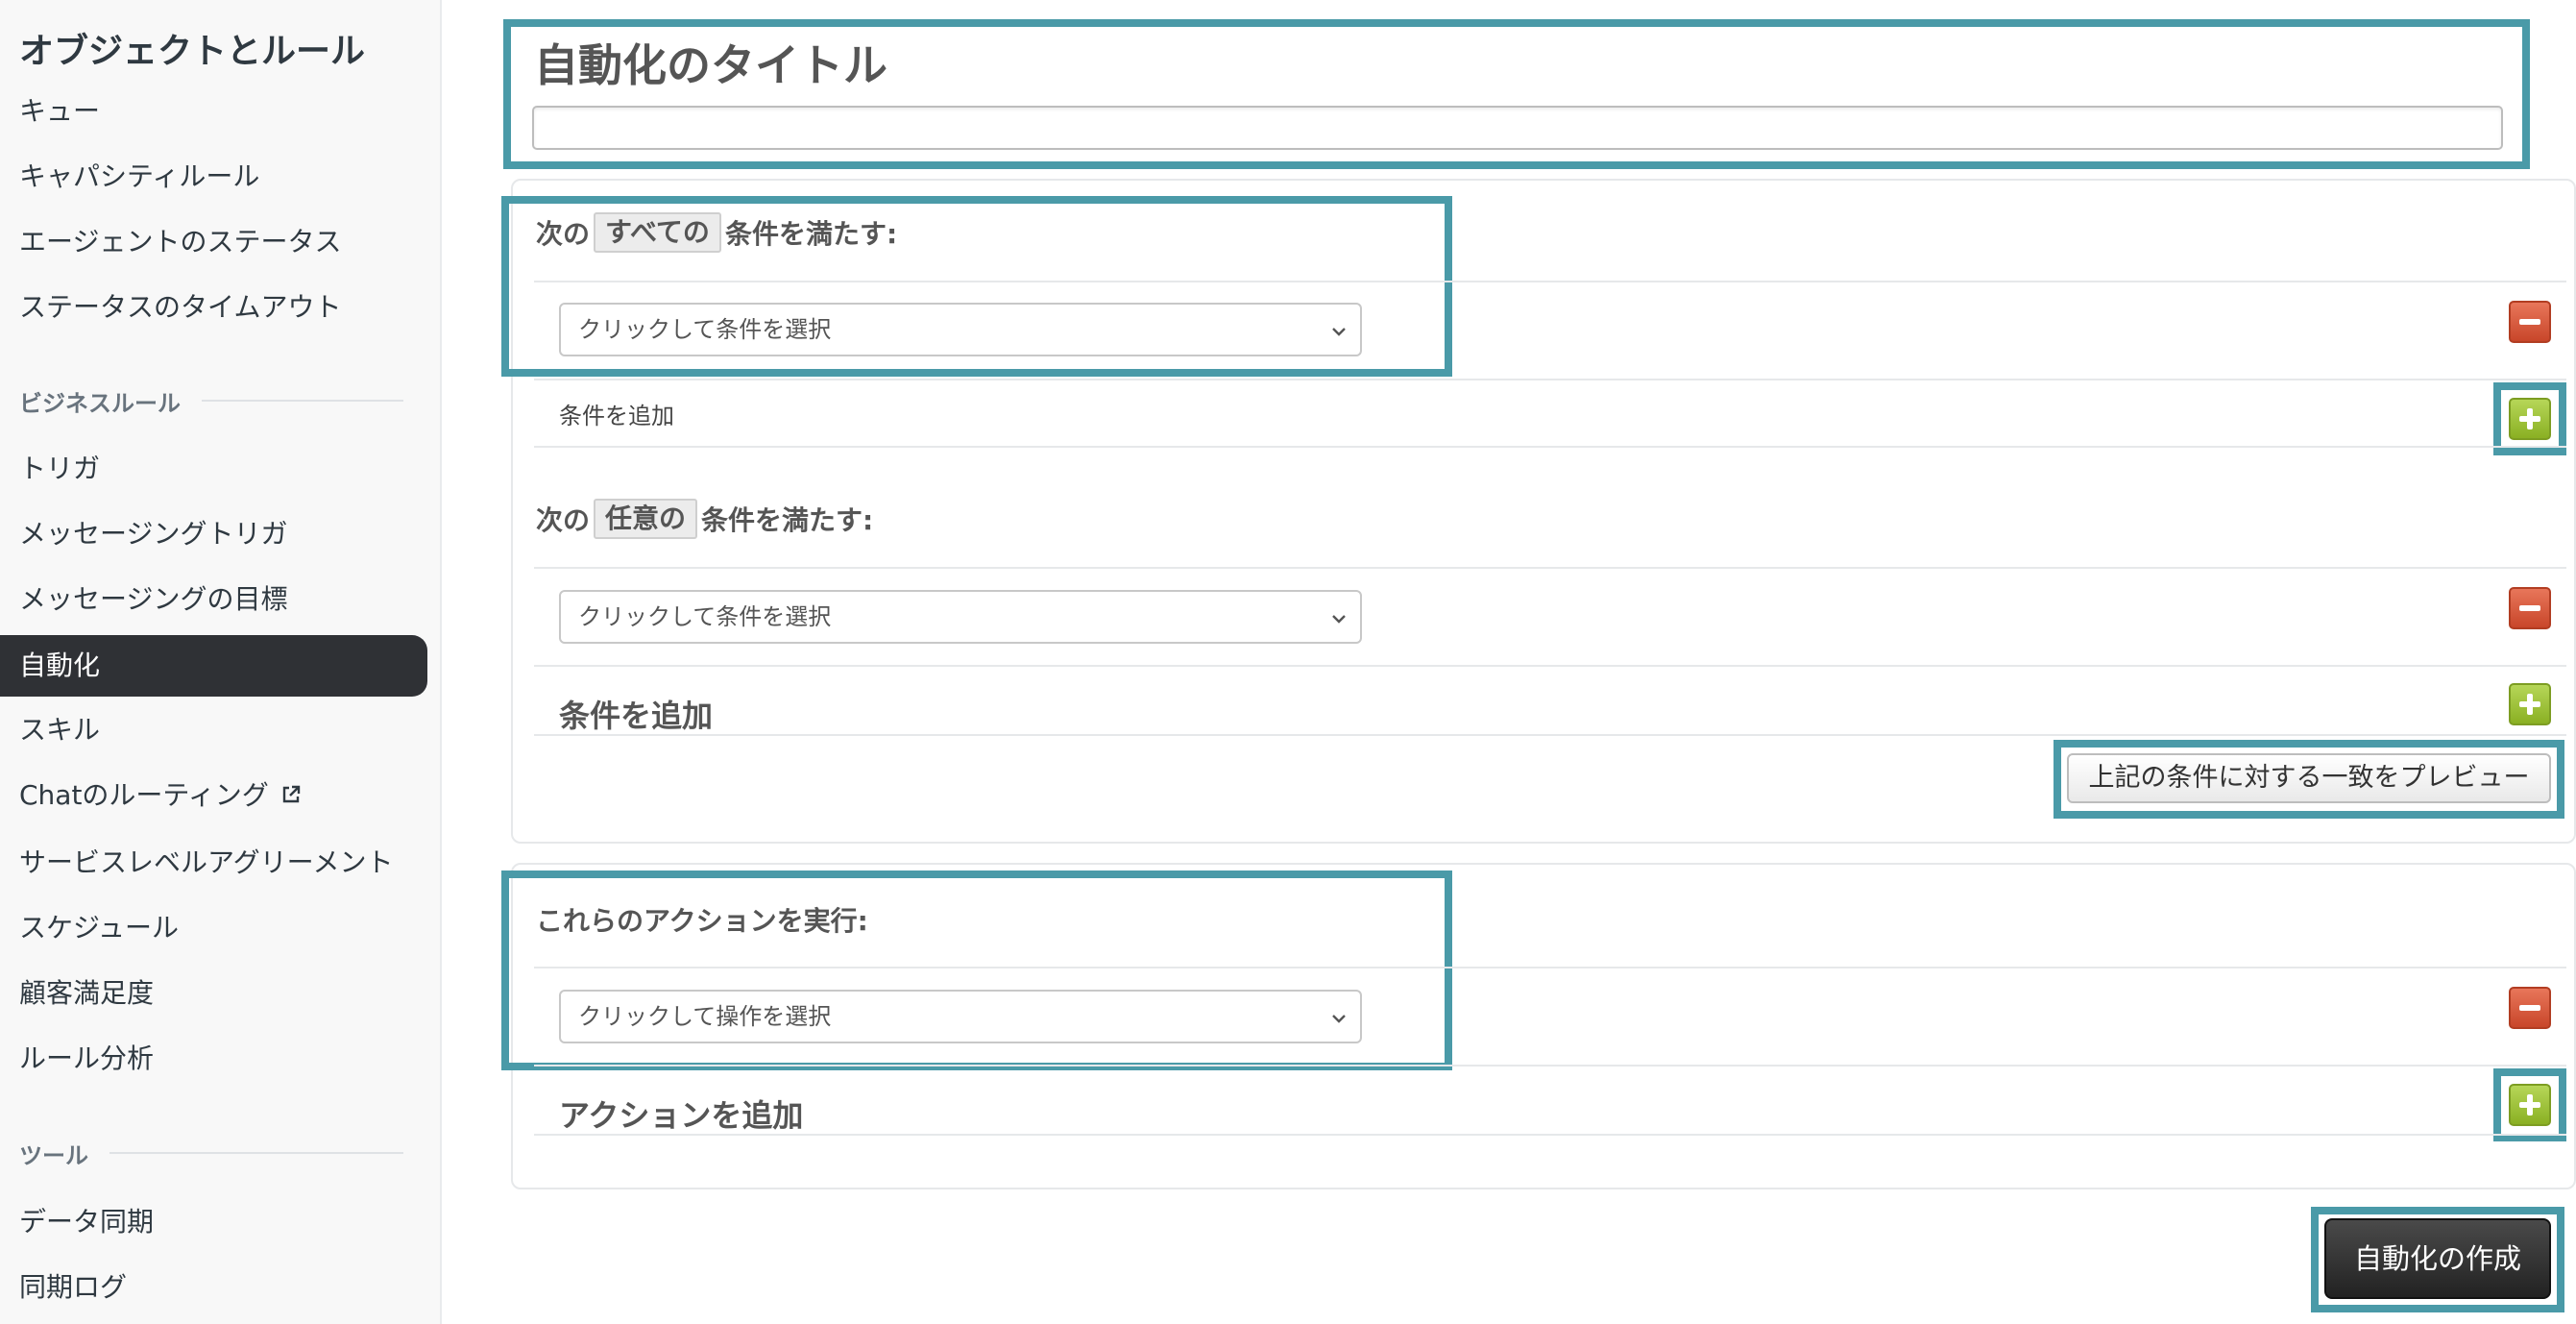 This screenshot has width=2576, height=1324. I want to click on any-chip: 任意の, so click(646, 519).